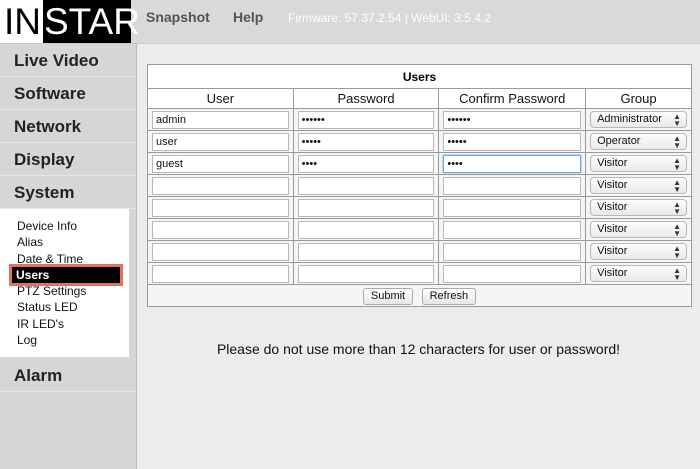 This screenshot has width=700, height=469. What do you see at coordinates (638, 98) in the screenshot?
I see `column-header-group: Group` at bounding box center [638, 98].